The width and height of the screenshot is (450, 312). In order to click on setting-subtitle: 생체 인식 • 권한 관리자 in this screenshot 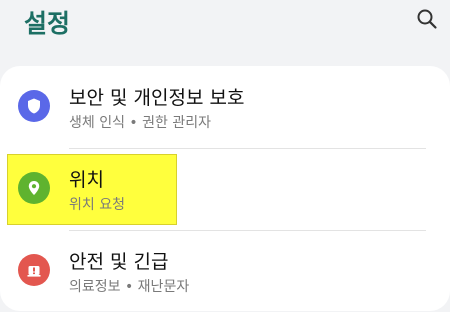, I will do `click(140, 123)`.